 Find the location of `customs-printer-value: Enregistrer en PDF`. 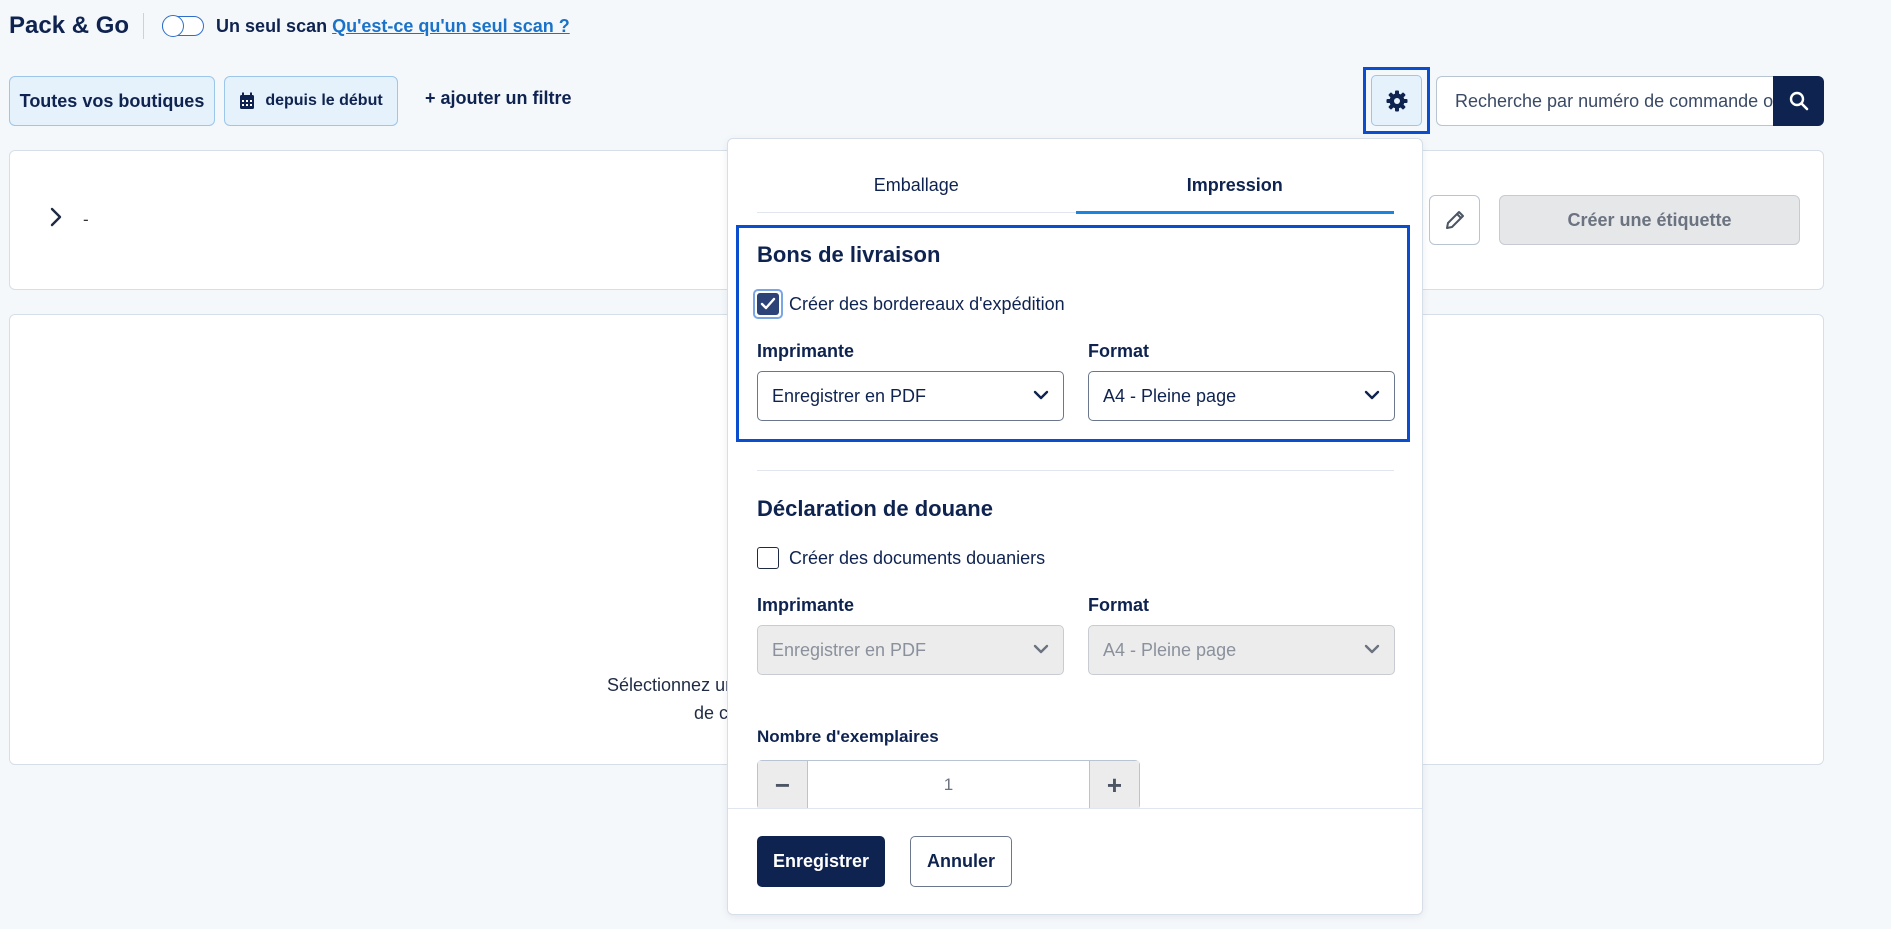

customs-printer-value: Enregistrer en PDF is located at coordinates (849, 649).